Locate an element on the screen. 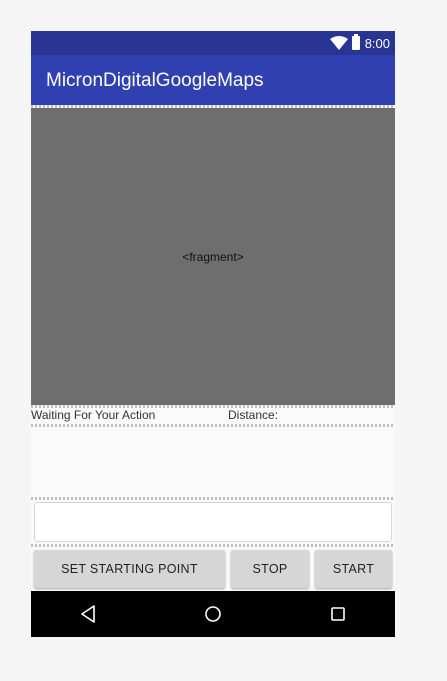 The image size is (447, 681). recents-button is located at coordinates (338, 614).